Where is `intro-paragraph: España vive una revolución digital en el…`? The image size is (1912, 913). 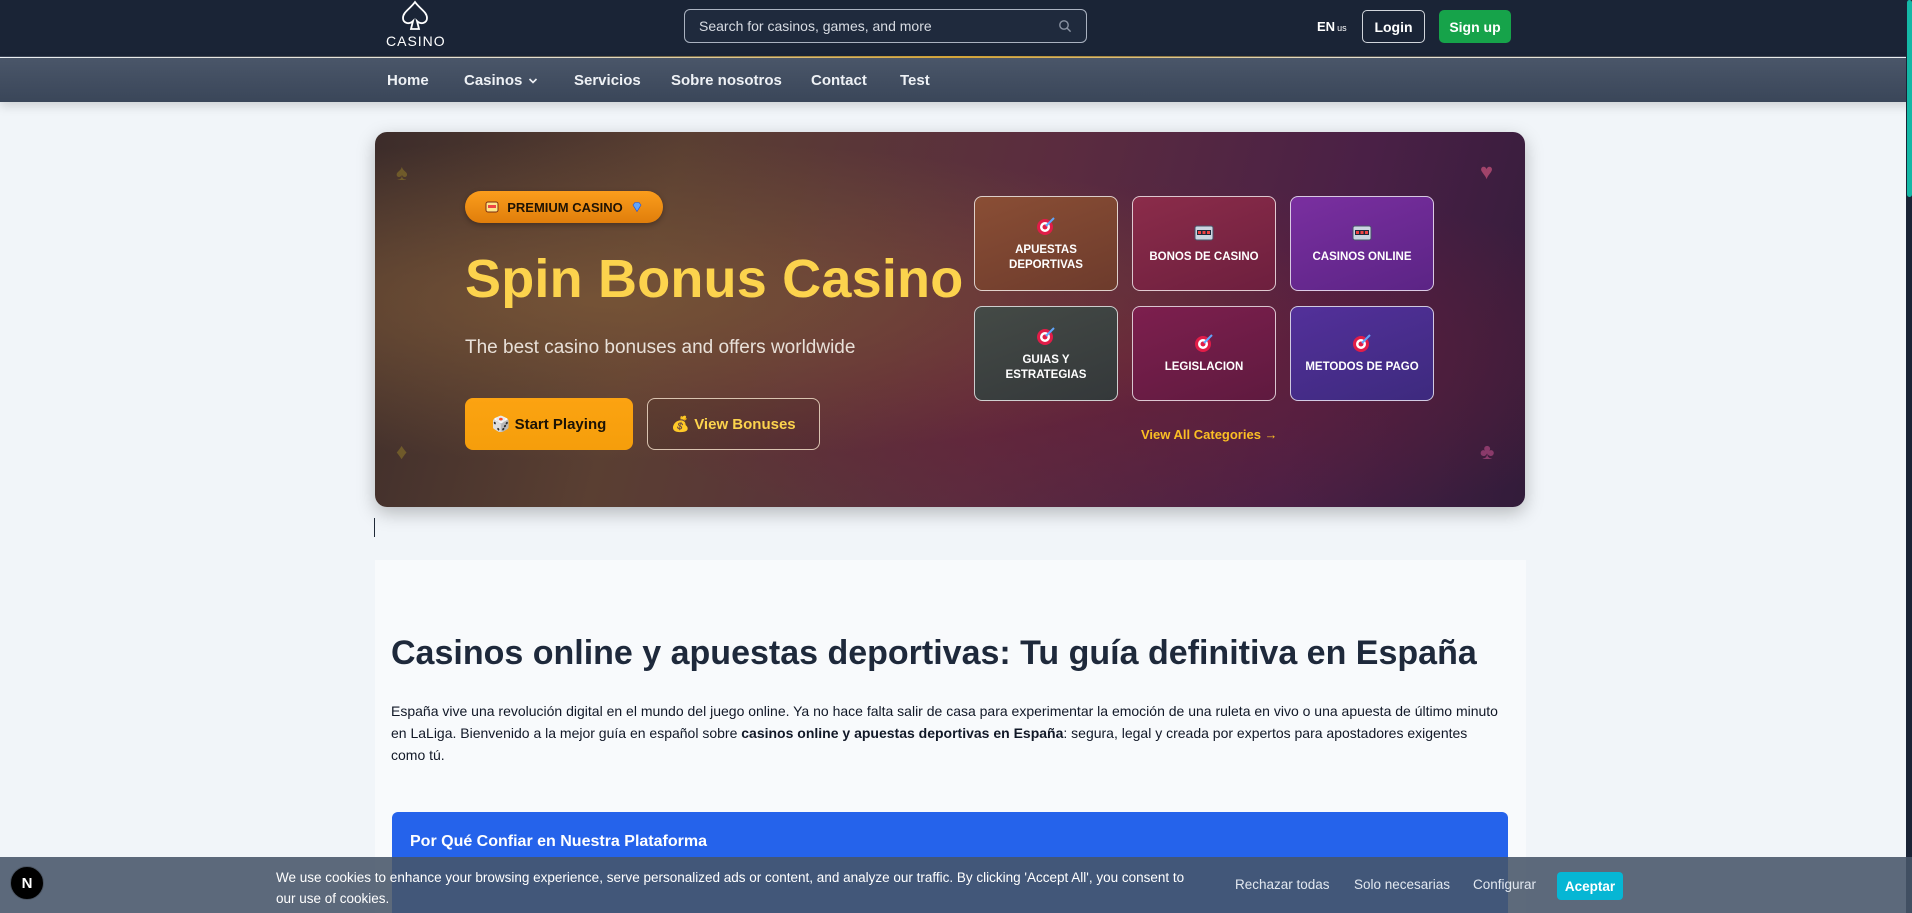
intro-paragraph: España vive una revolución digital en el… is located at coordinates (946, 733).